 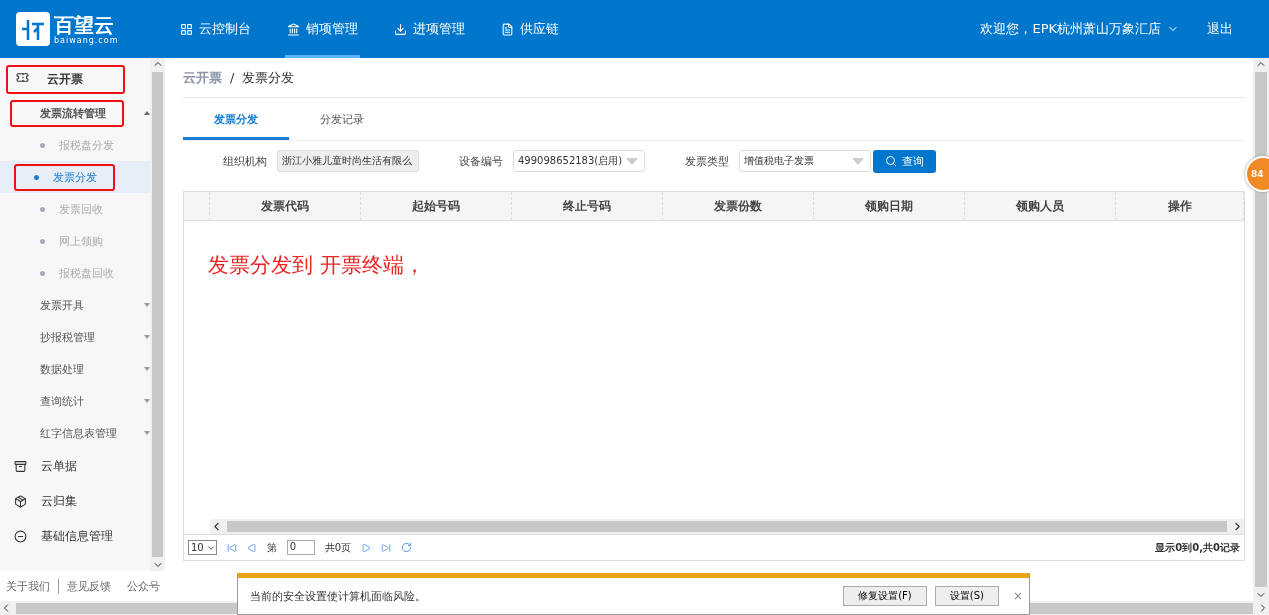 I want to click on sidebar-group: 云单据, so click(x=75, y=466).